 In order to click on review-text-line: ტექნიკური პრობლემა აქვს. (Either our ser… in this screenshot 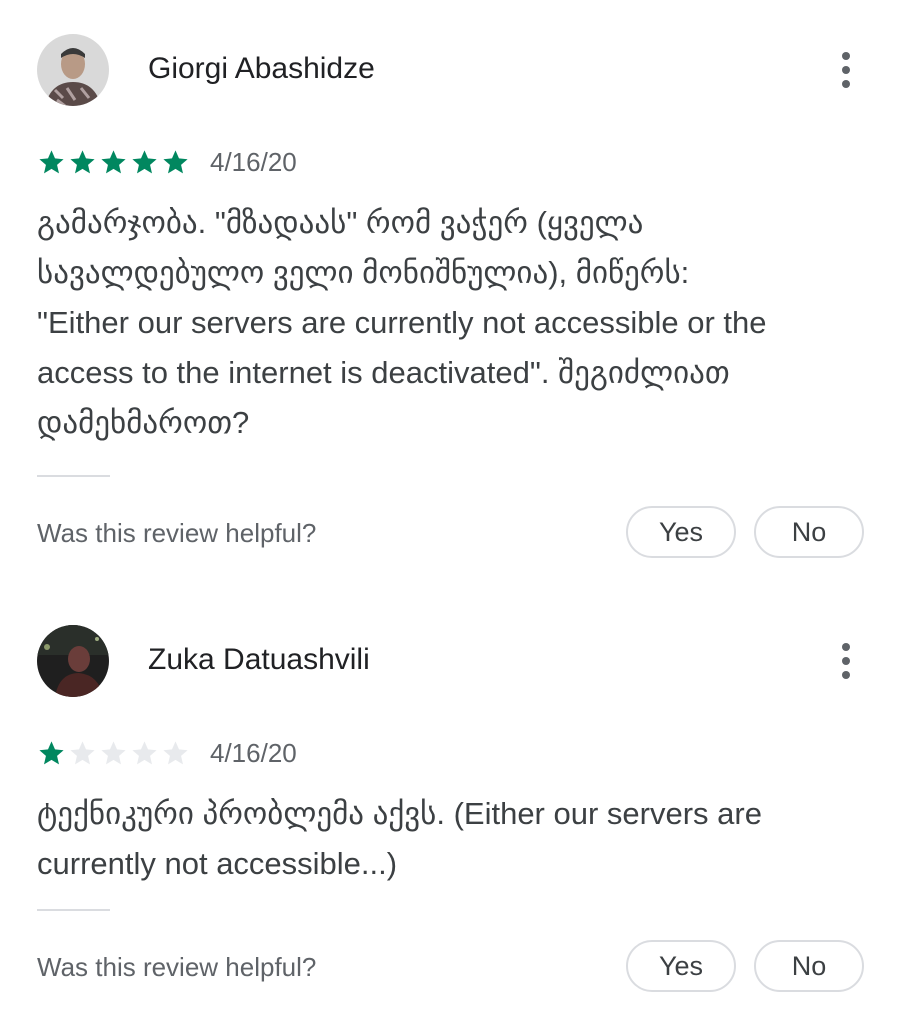, I will do `click(399, 813)`.